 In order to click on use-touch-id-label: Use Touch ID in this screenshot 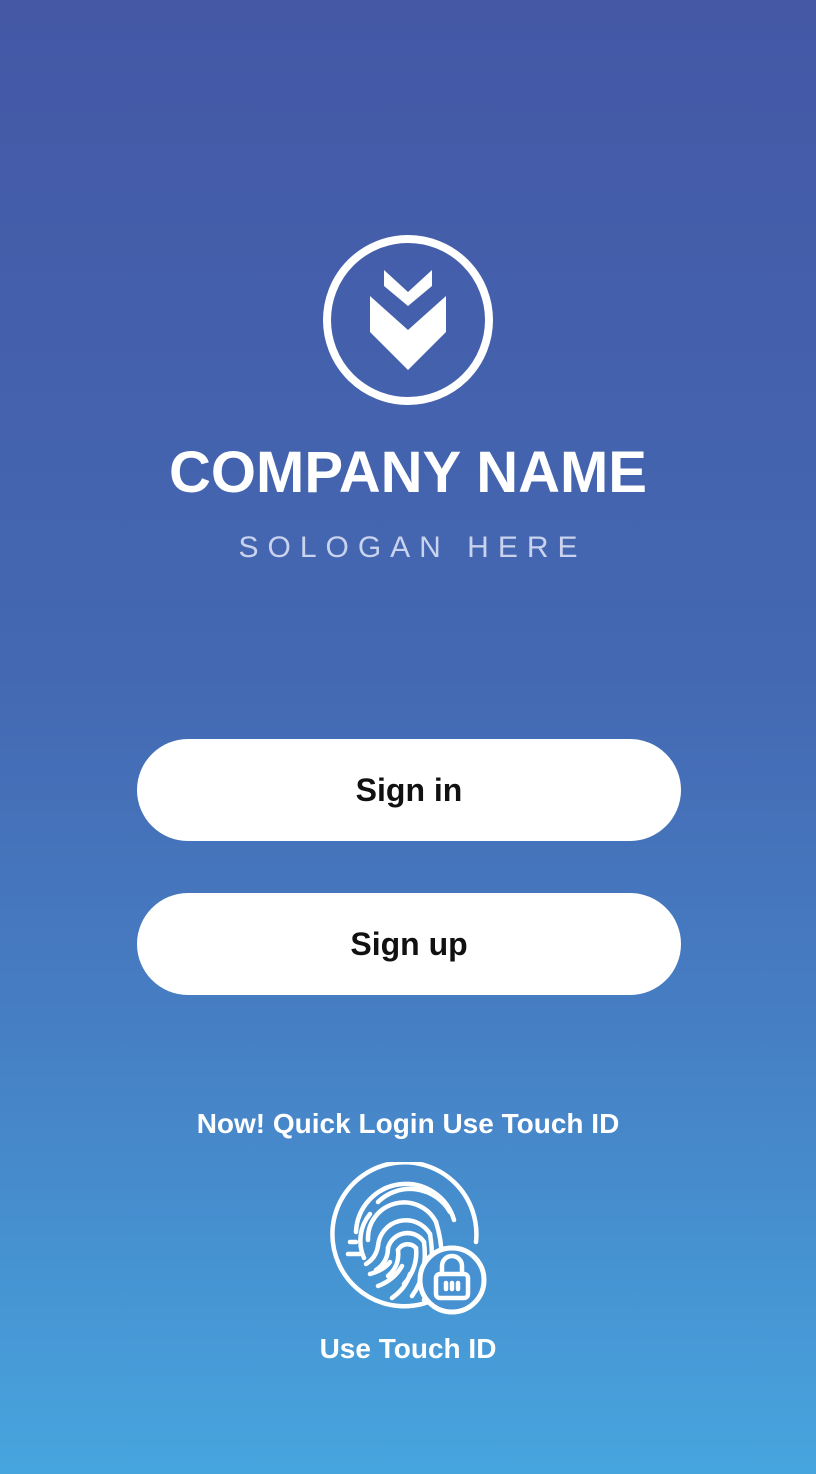, I will do `click(408, 1349)`.